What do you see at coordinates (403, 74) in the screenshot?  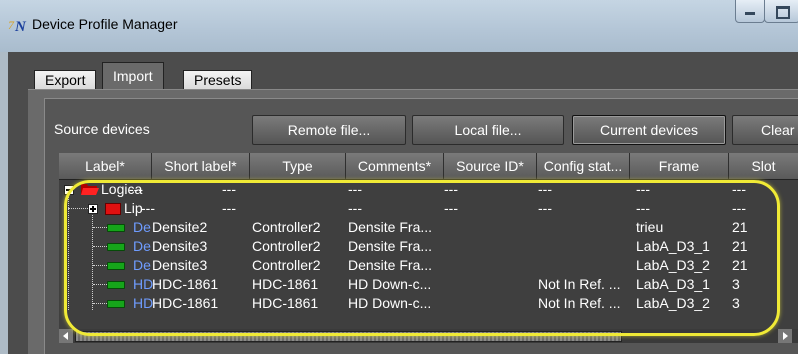 I see `tab-strip: Export Import Presets` at bounding box center [403, 74].